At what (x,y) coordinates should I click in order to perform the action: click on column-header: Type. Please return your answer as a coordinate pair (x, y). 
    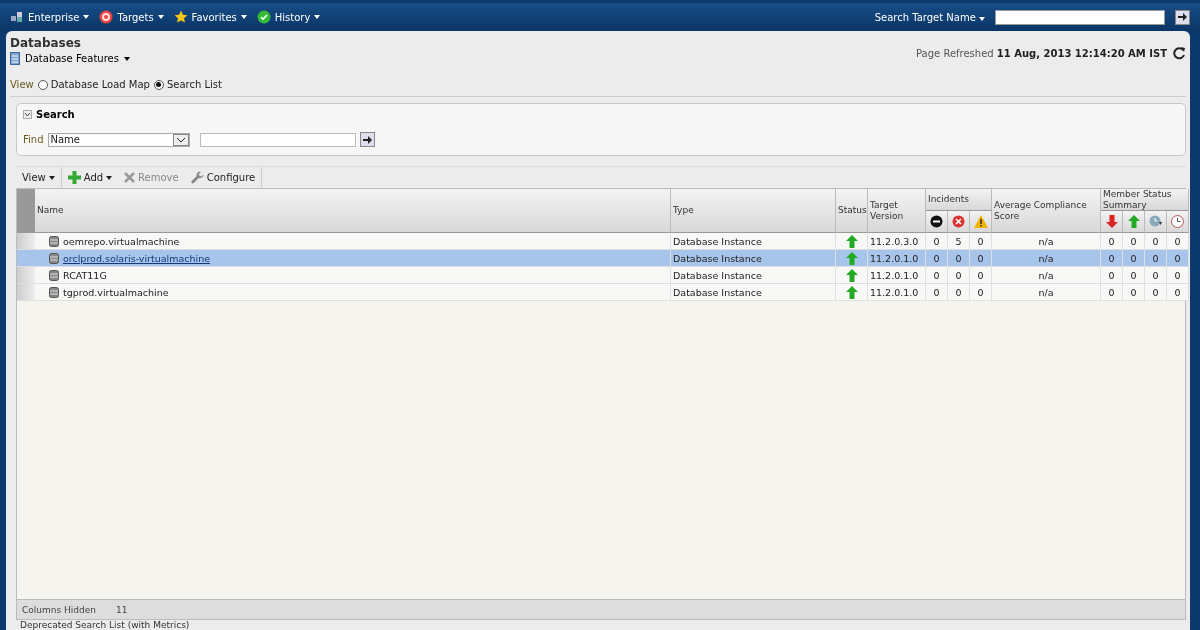
    Looking at the image, I should click on (753, 211).